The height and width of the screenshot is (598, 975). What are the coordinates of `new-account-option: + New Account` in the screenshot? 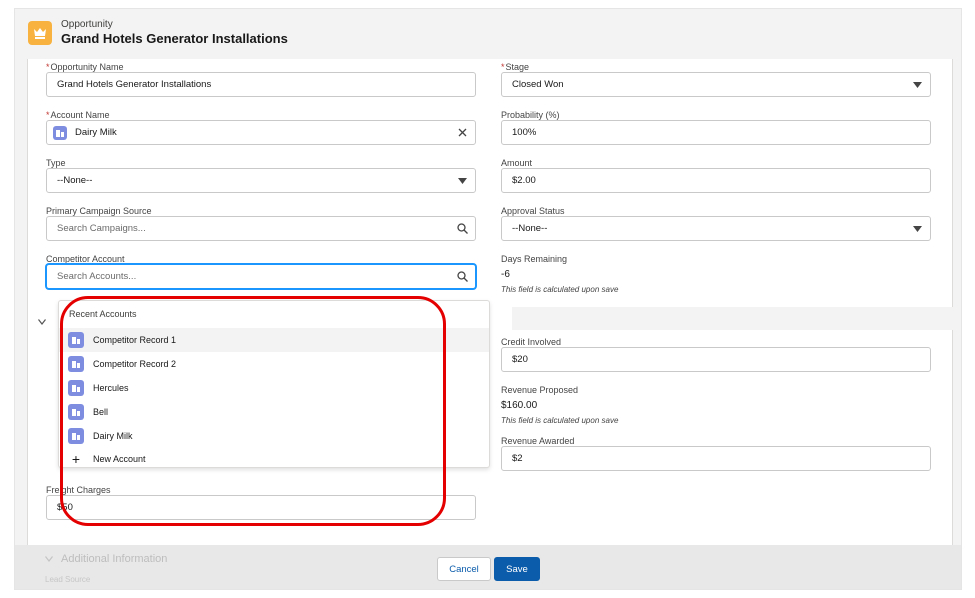 It's located at (274, 459).